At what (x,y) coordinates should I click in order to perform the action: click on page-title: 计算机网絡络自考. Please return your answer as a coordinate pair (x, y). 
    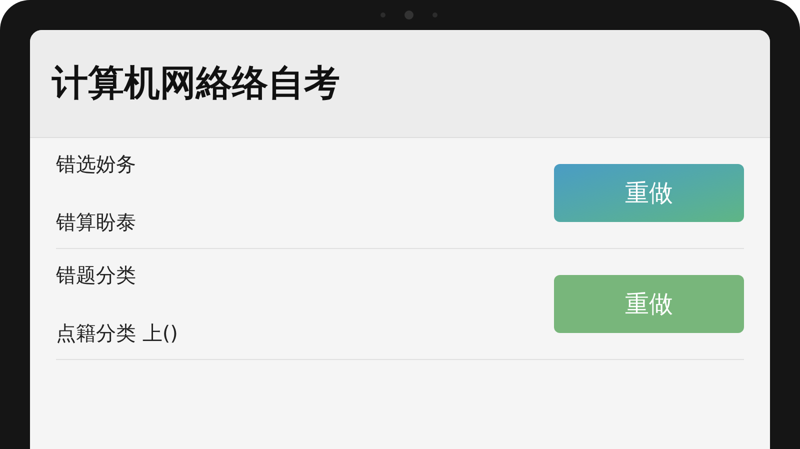
    Looking at the image, I should click on (196, 84).